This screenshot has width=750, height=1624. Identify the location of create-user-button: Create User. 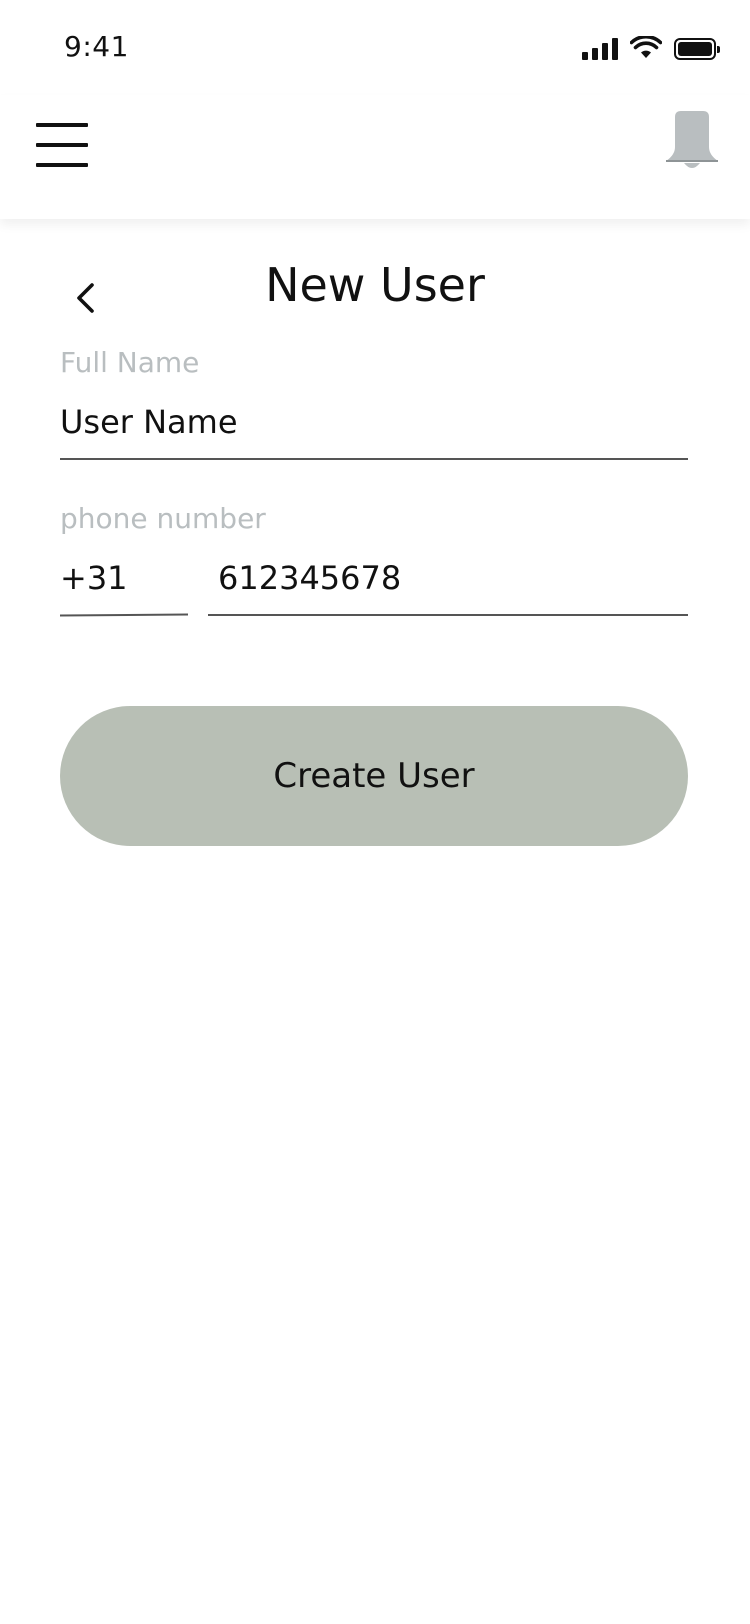
(374, 776).